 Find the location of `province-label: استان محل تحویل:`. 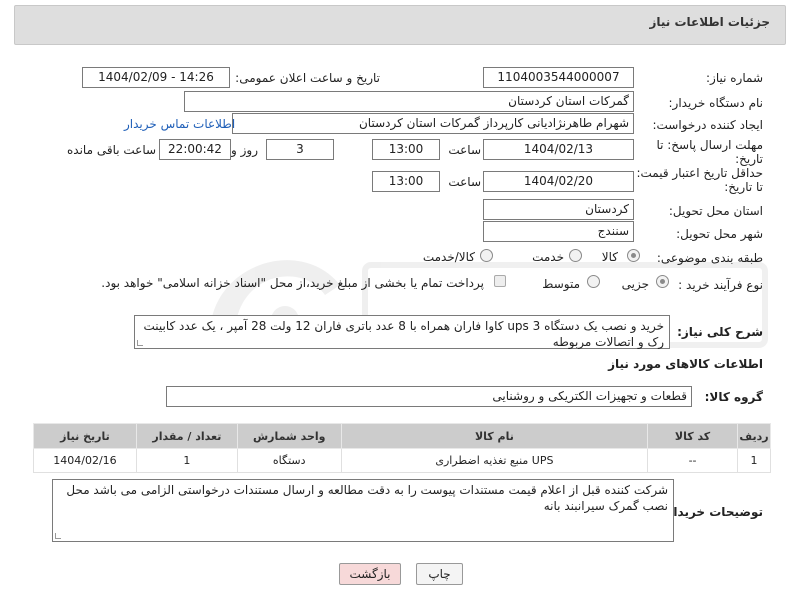

province-label: استان محل تحویل: is located at coordinates (715, 211).